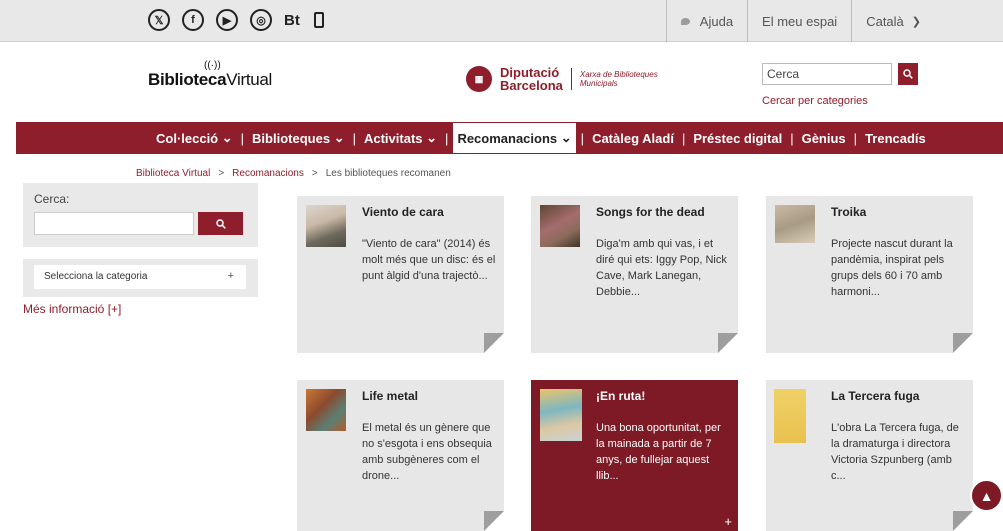  I want to click on mobile-icon, so click(318, 20).